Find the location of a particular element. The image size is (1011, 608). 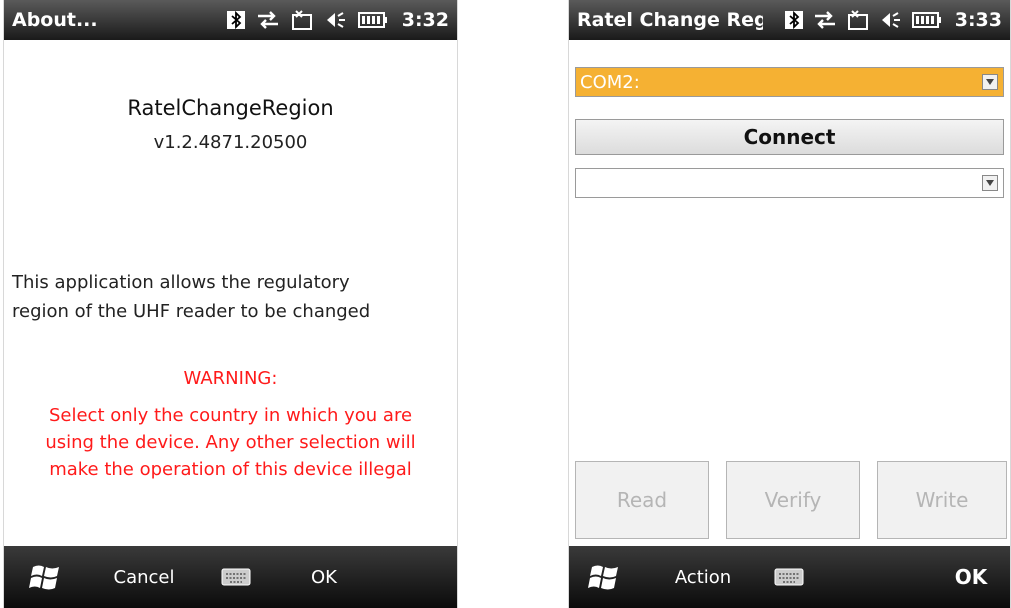

clock: 3:32 is located at coordinates (425, 20).